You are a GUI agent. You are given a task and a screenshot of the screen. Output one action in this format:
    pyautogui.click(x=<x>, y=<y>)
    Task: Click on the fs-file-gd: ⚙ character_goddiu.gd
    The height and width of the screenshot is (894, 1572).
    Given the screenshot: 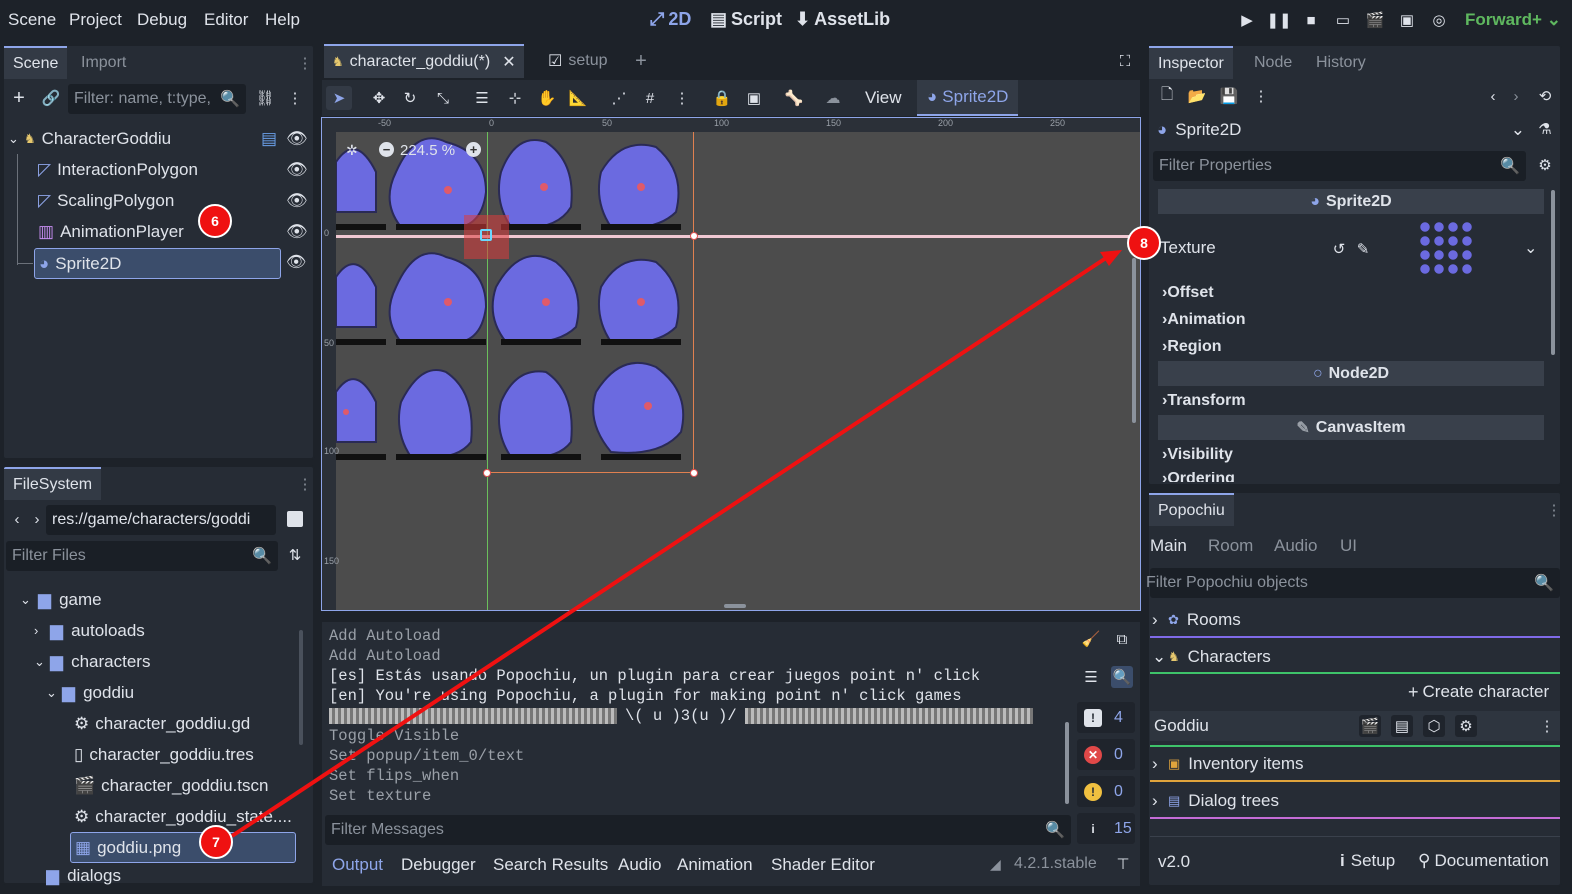 What is the action you would take?
    pyautogui.click(x=162, y=723)
    